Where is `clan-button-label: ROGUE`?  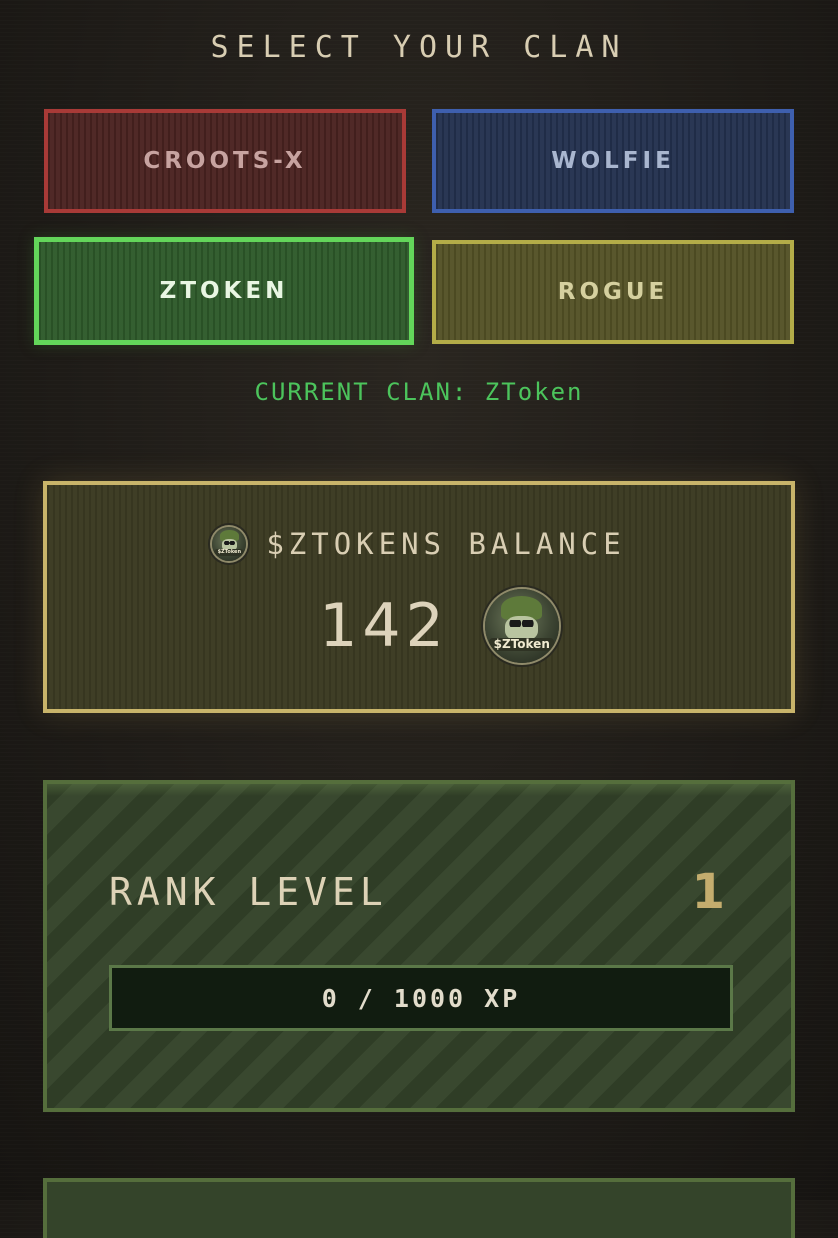 clan-button-label: ROGUE is located at coordinates (613, 292).